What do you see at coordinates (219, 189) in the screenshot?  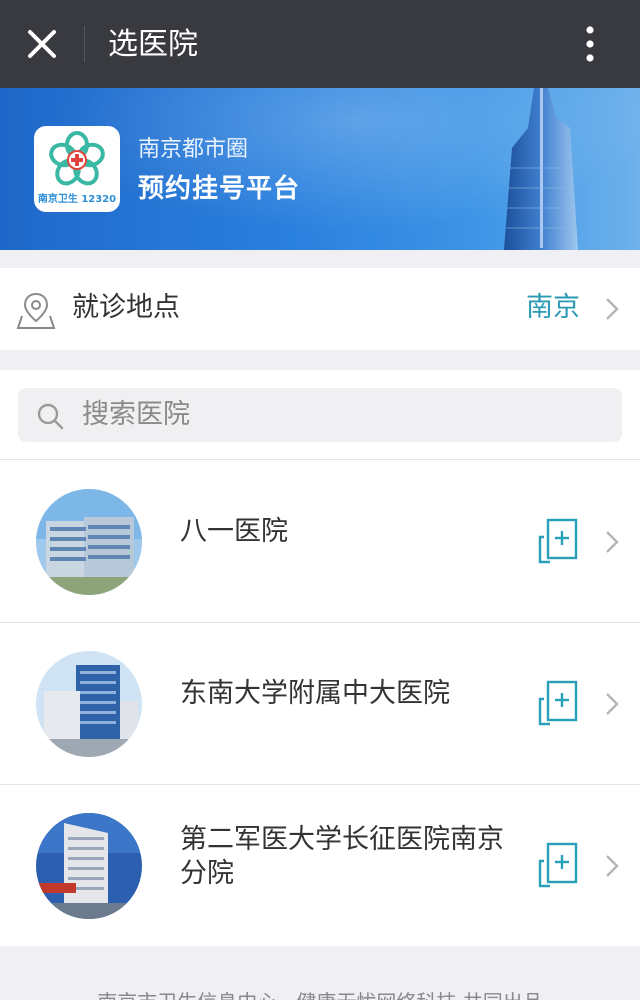 I see `banner-title: 预约挂号平台` at bounding box center [219, 189].